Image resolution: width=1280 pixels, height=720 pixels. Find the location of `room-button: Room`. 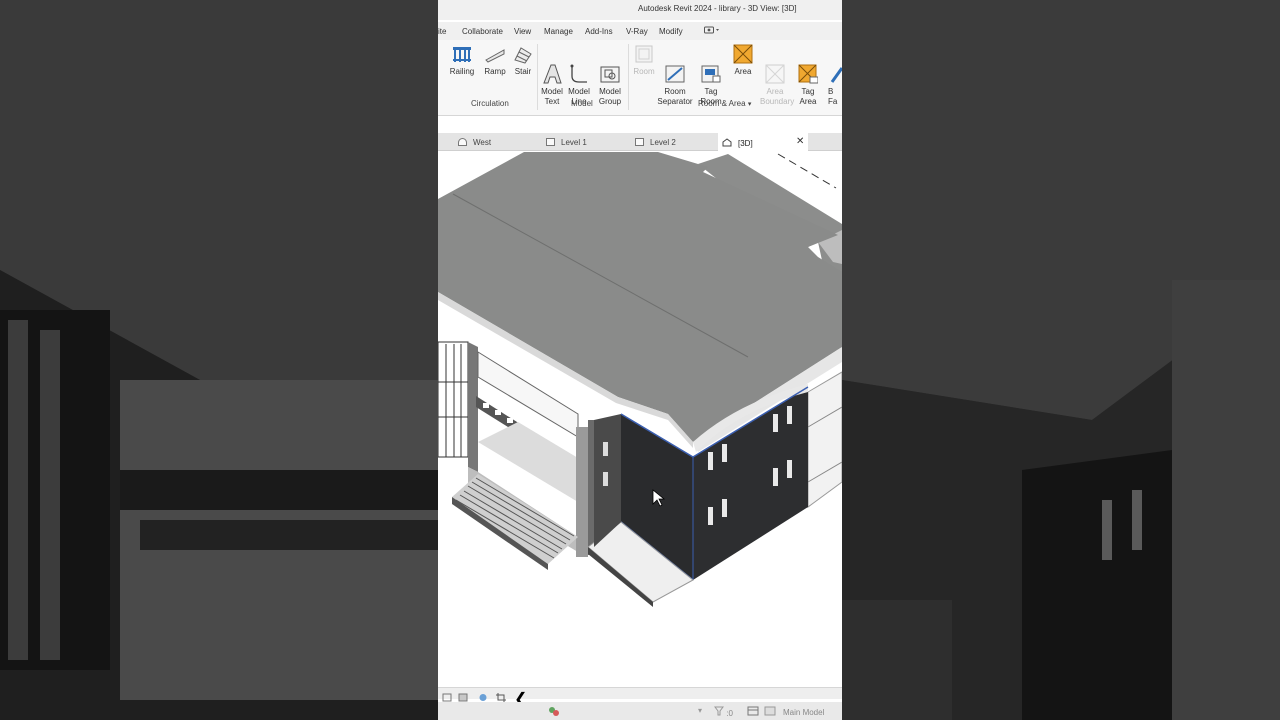

room-button: Room is located at coordinates (644, 60).